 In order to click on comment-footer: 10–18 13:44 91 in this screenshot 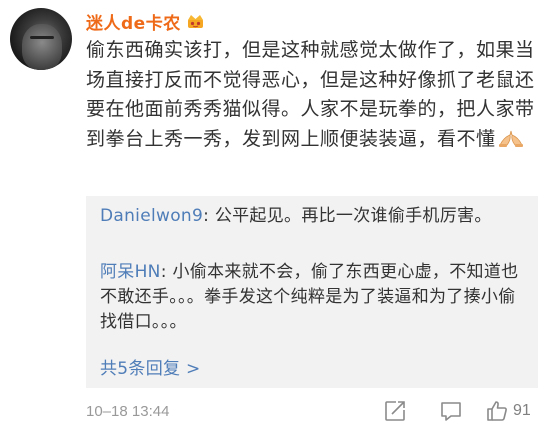, I will do `click(312, 410)`.